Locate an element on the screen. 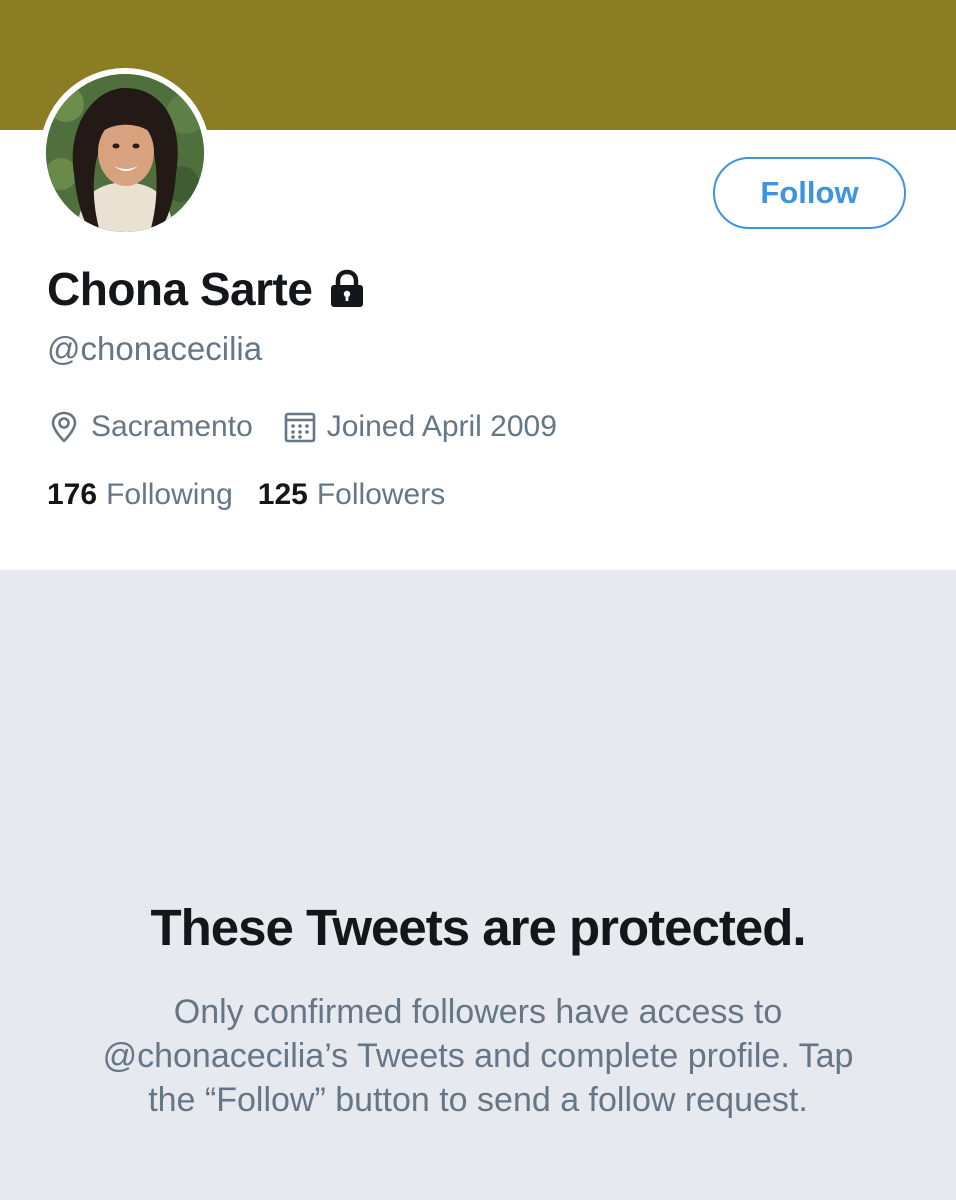 Image resolution: width=956 pixels, height=1200 pixels. location-item: Sacramento is located at coordinates (150, 427).